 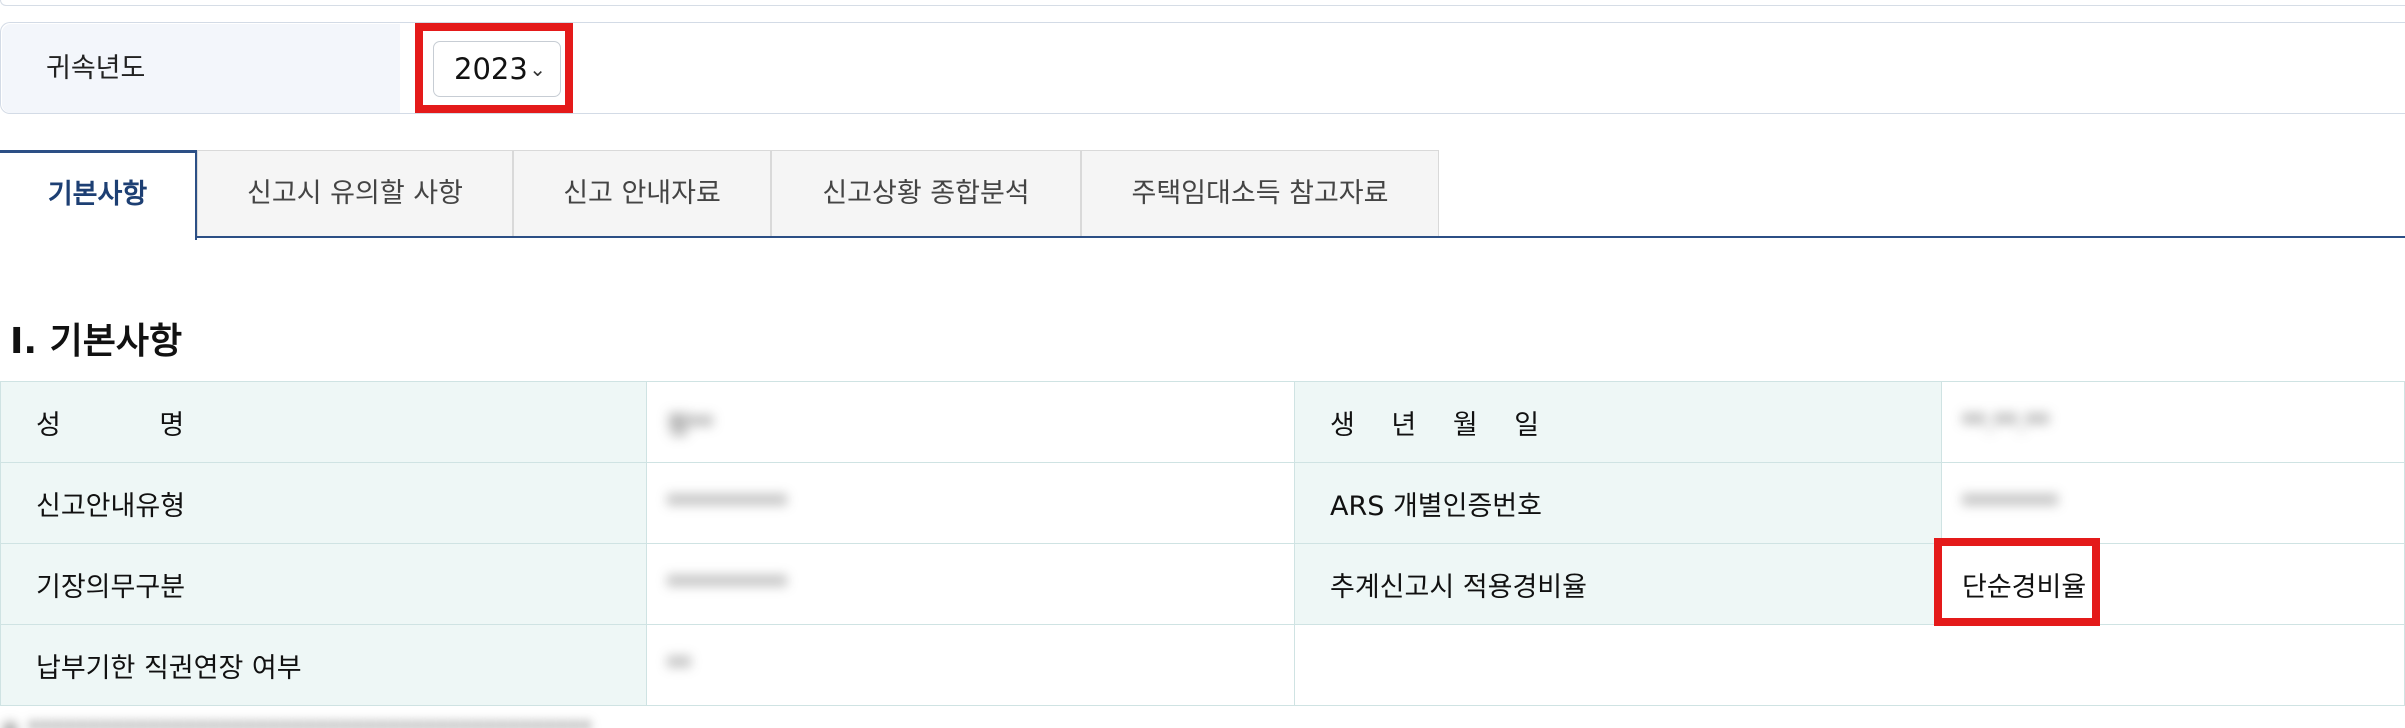 I want to click on section-title: Ⅰ. 기본사항, so click(x=96, y=341).